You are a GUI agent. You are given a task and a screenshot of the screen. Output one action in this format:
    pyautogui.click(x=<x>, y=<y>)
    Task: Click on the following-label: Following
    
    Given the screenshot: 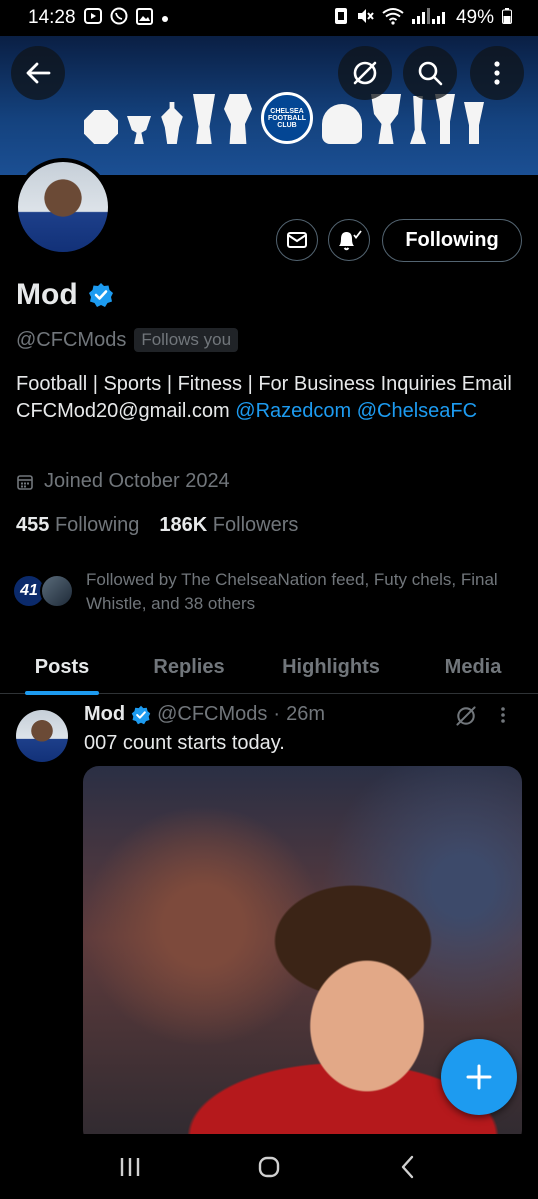 What is the action you would take?
    pyautogui.click(x=97, y=525)
    